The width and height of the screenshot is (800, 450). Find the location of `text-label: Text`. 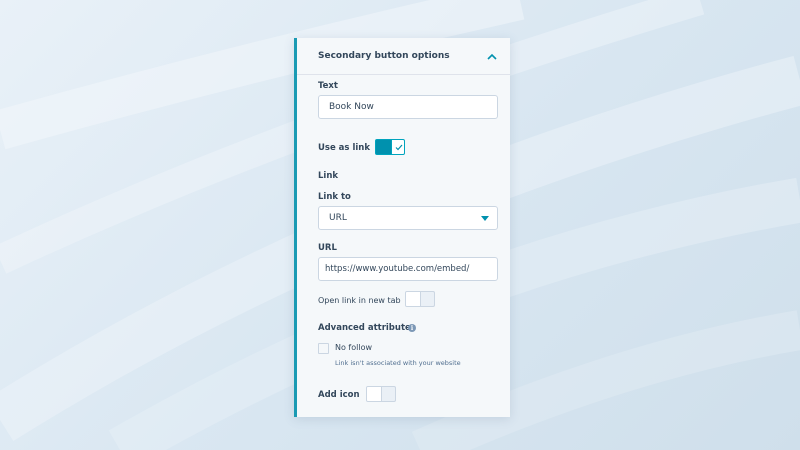

text-label: Text is located at coordinates (328, 86).